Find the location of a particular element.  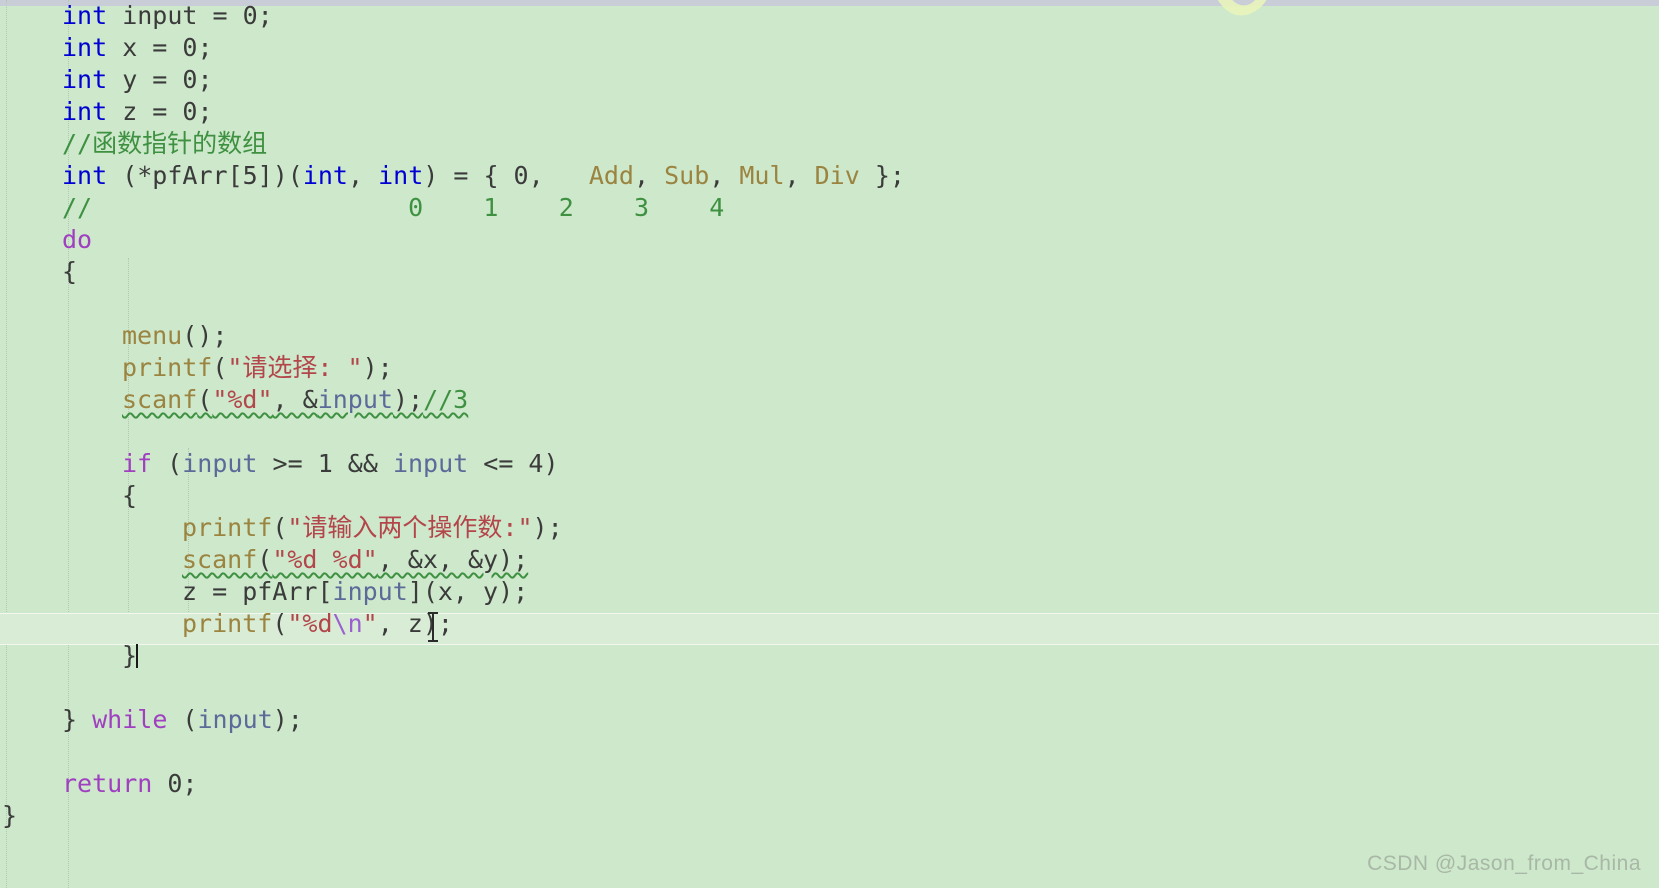

code-line: printf("%d\n", z); is located at coordinates (829, 624).